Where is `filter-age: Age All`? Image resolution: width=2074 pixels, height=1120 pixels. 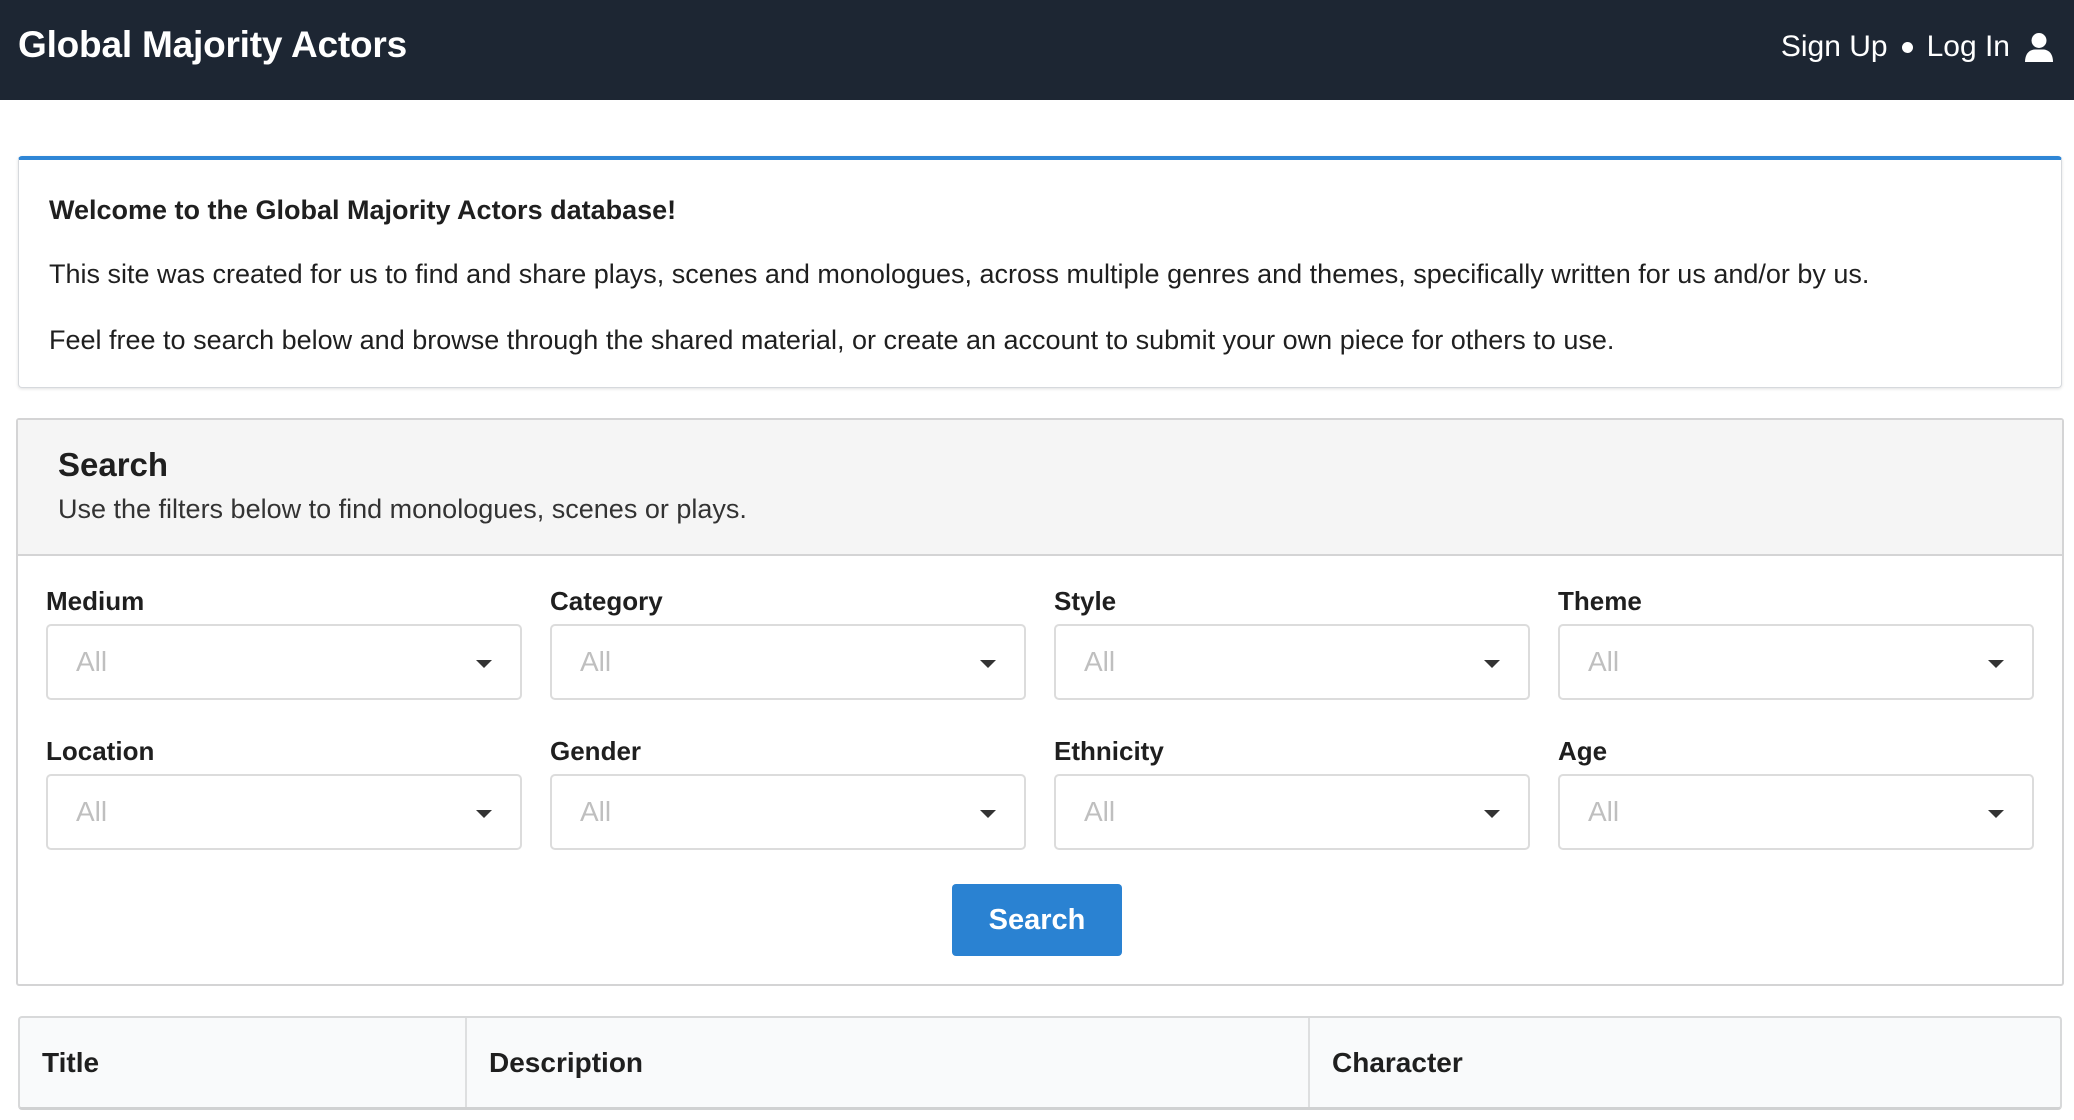
filter-age: Age All is located at coordinates (1796, 793).